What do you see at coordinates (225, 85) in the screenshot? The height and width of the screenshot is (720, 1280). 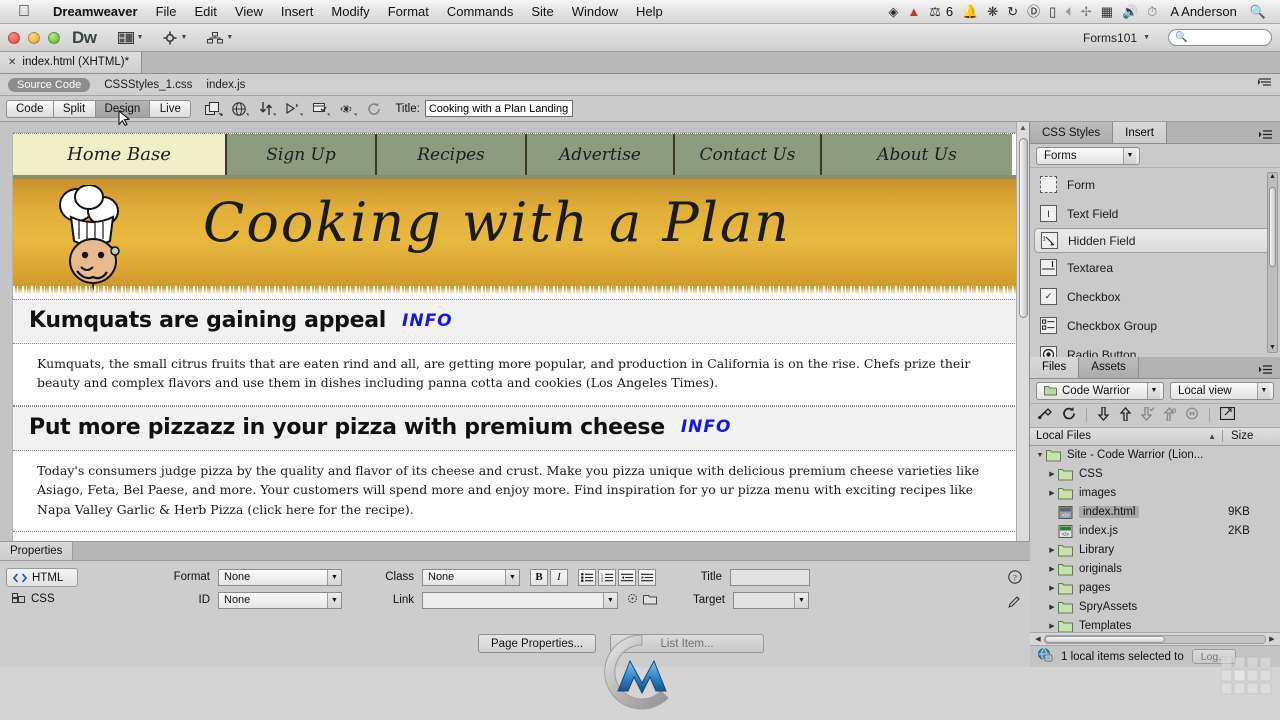 I see `related-file-js: index.js` at bounding box center [225, 85].